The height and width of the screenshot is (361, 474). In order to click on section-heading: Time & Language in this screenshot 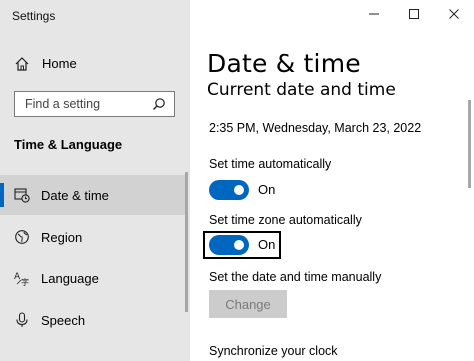, I will do `click(68, 144)`.